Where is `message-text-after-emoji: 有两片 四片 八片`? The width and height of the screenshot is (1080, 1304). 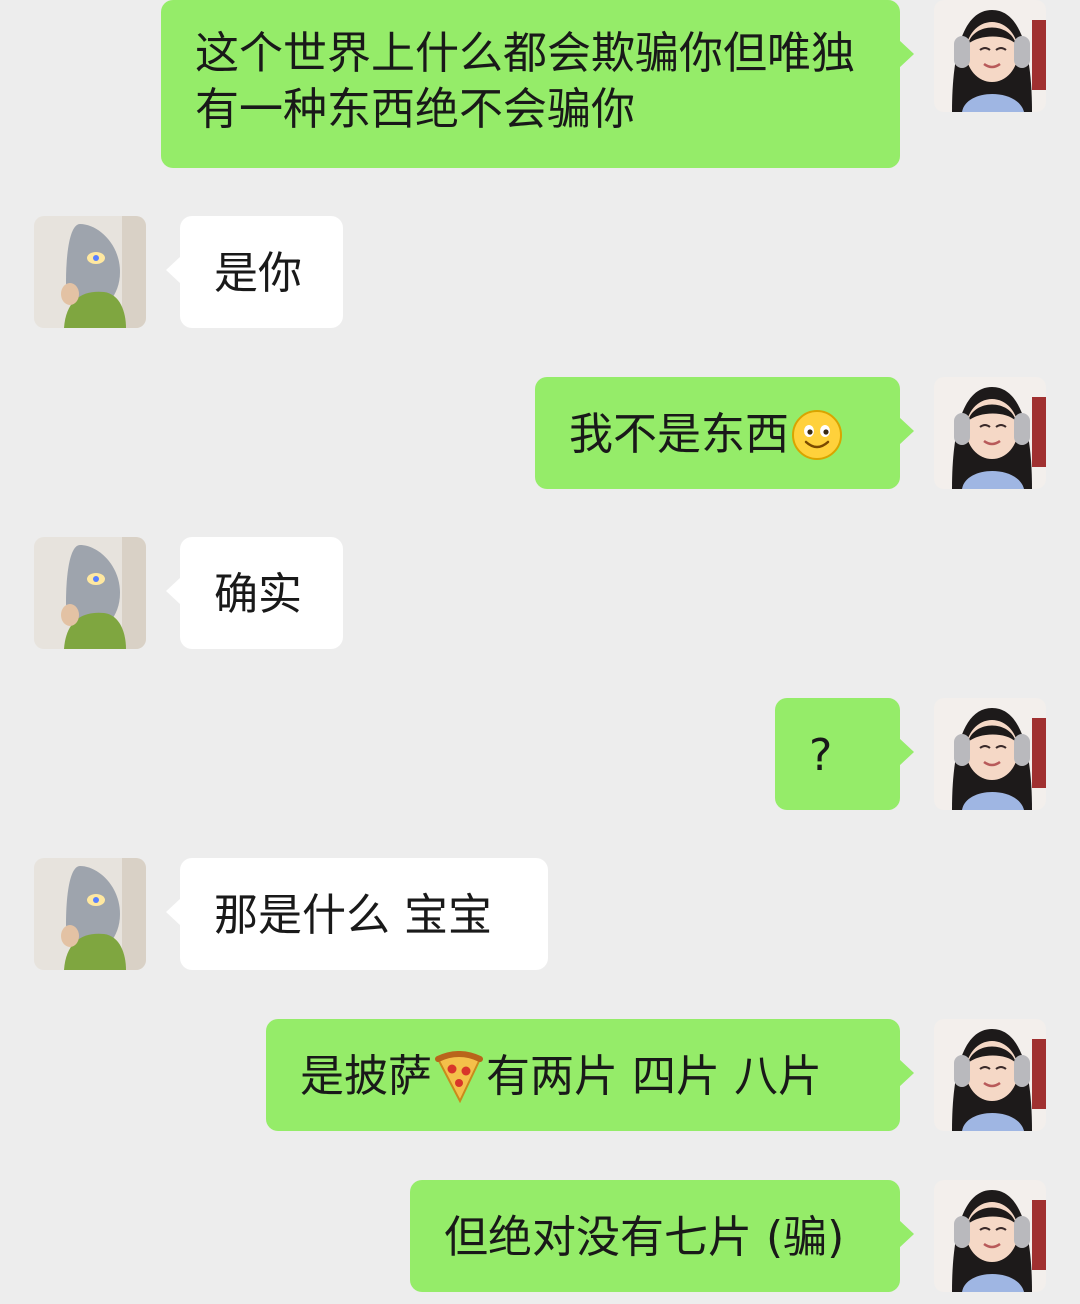 message-text-after-emoji: 有两片 四片 八片 is located at coordinates (654, 1076).